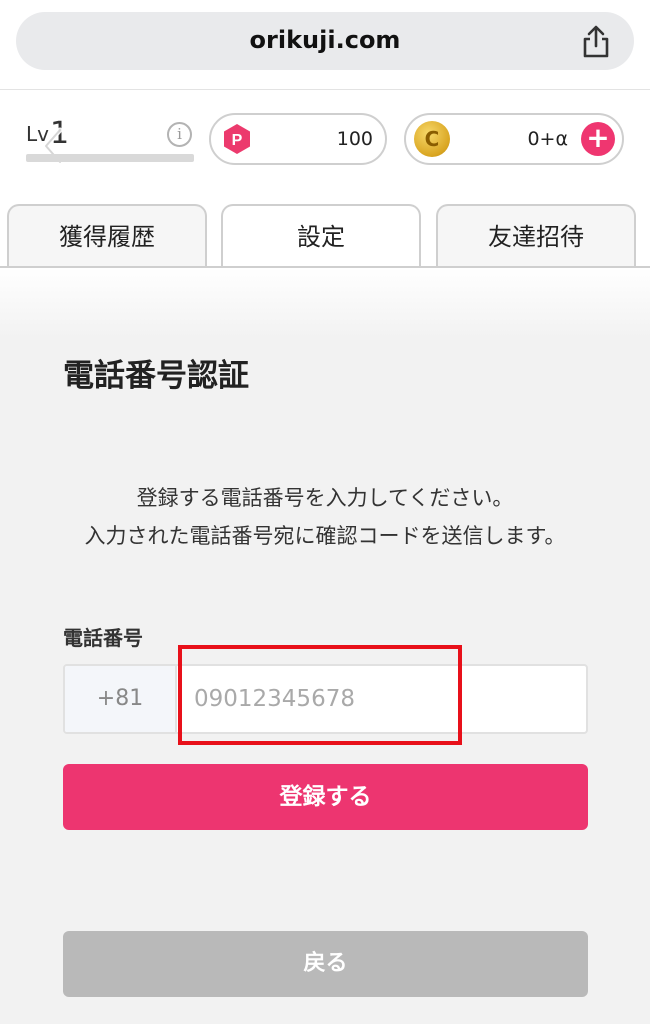  Describe the element at coordinates (103, 638) in the screenshot. I see `phone-field-label: 電話番号` at that location.